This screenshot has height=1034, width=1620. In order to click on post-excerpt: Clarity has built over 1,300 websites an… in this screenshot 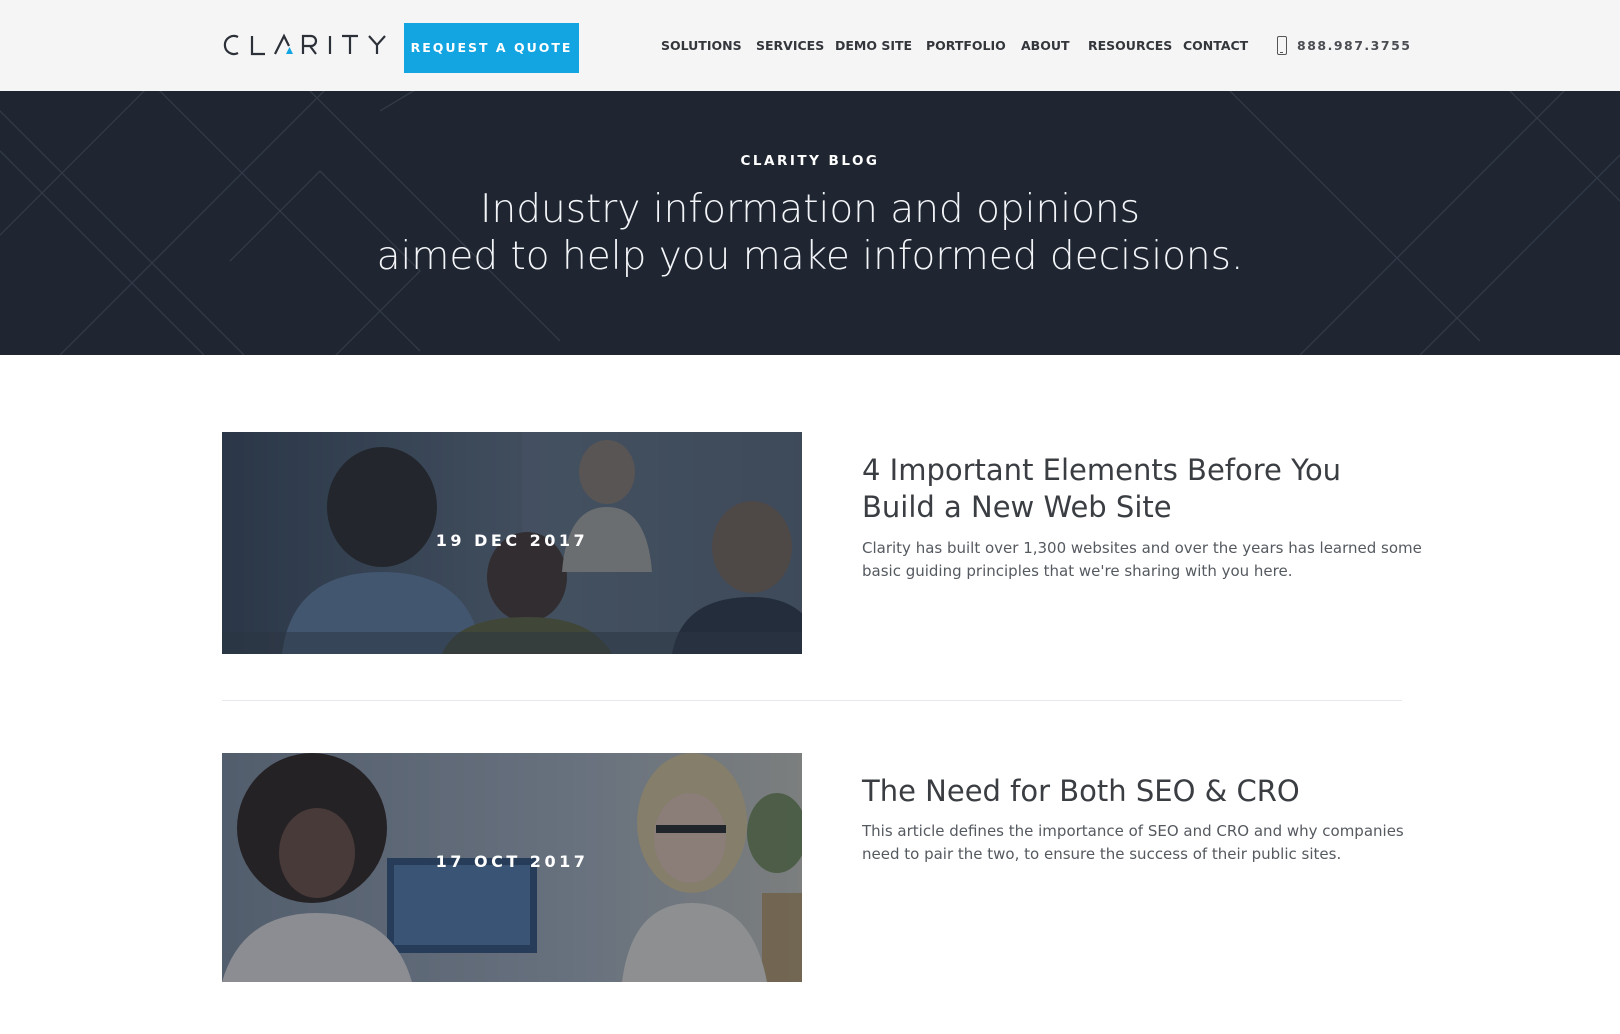, I will do `click(1142, 559)`.